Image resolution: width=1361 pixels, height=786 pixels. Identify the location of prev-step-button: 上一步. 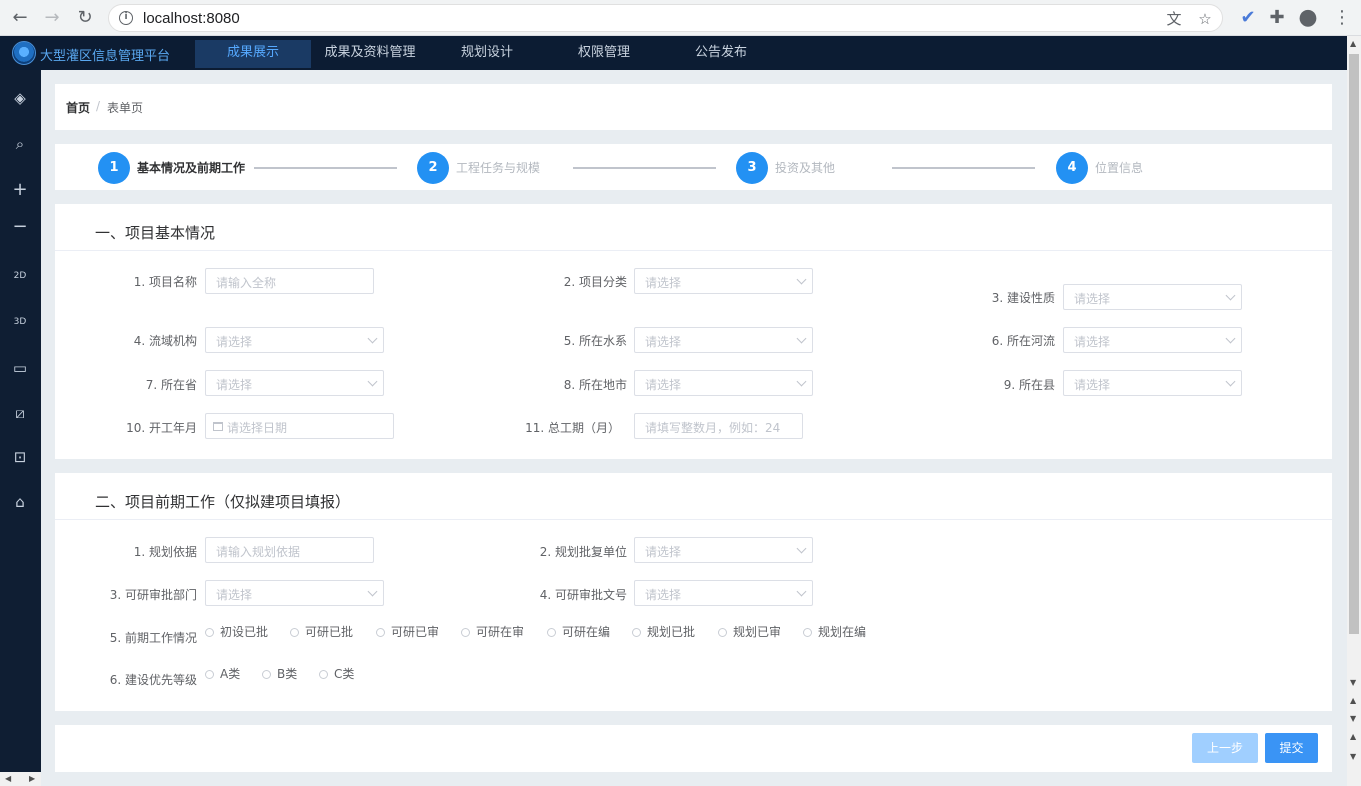
(1225, 748).